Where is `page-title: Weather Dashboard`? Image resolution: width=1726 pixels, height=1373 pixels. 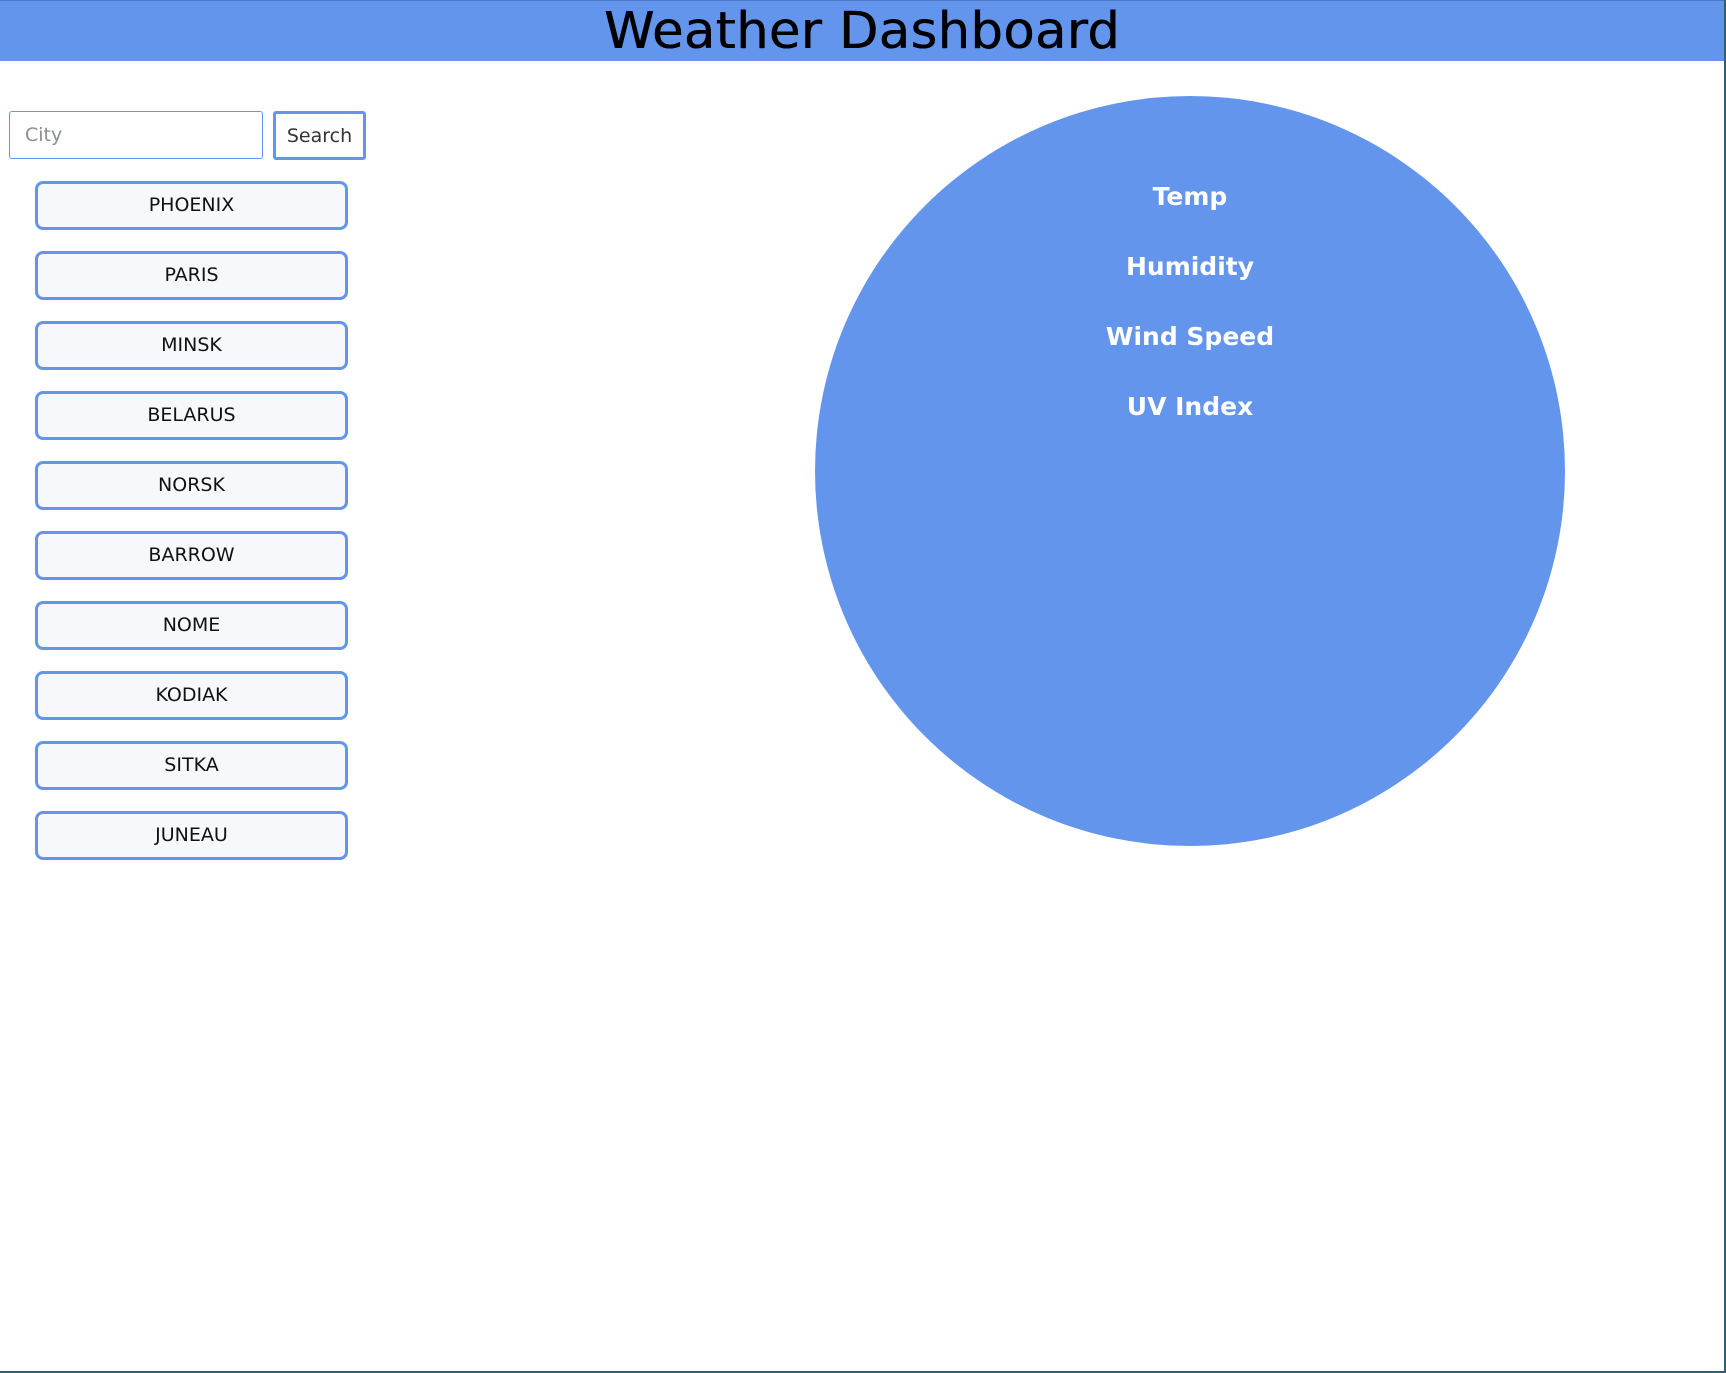
page-title: Weather Dashboard is located at coordinates (862, 31).